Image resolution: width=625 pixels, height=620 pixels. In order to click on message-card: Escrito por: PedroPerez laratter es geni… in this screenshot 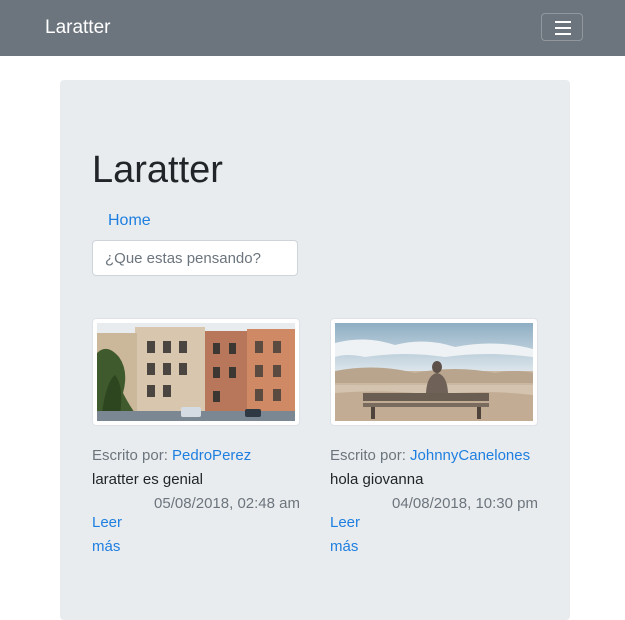, I will do `click(196, 436)`.